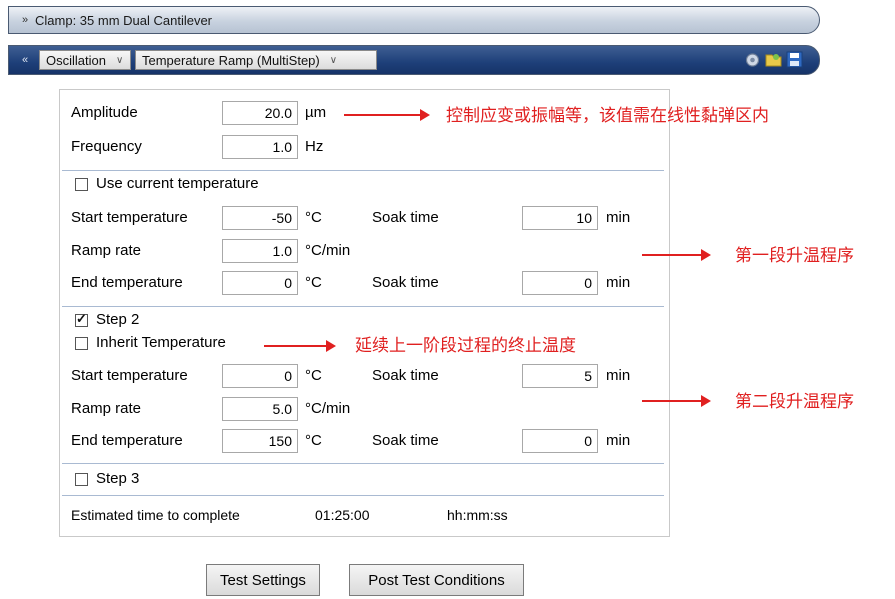 The height and width of the screenshot is (599, 895). Describe the element at coordinates (260, 409) in the screenshot. I see `step2-ramp-rate-input: 5.0` at that location.